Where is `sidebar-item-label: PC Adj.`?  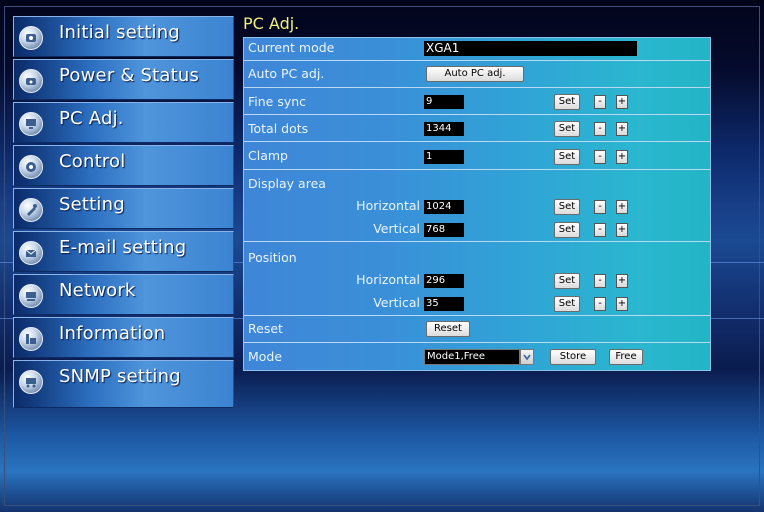 sidebar-item-label: PC Adj. is located at coordinates (91, 118).